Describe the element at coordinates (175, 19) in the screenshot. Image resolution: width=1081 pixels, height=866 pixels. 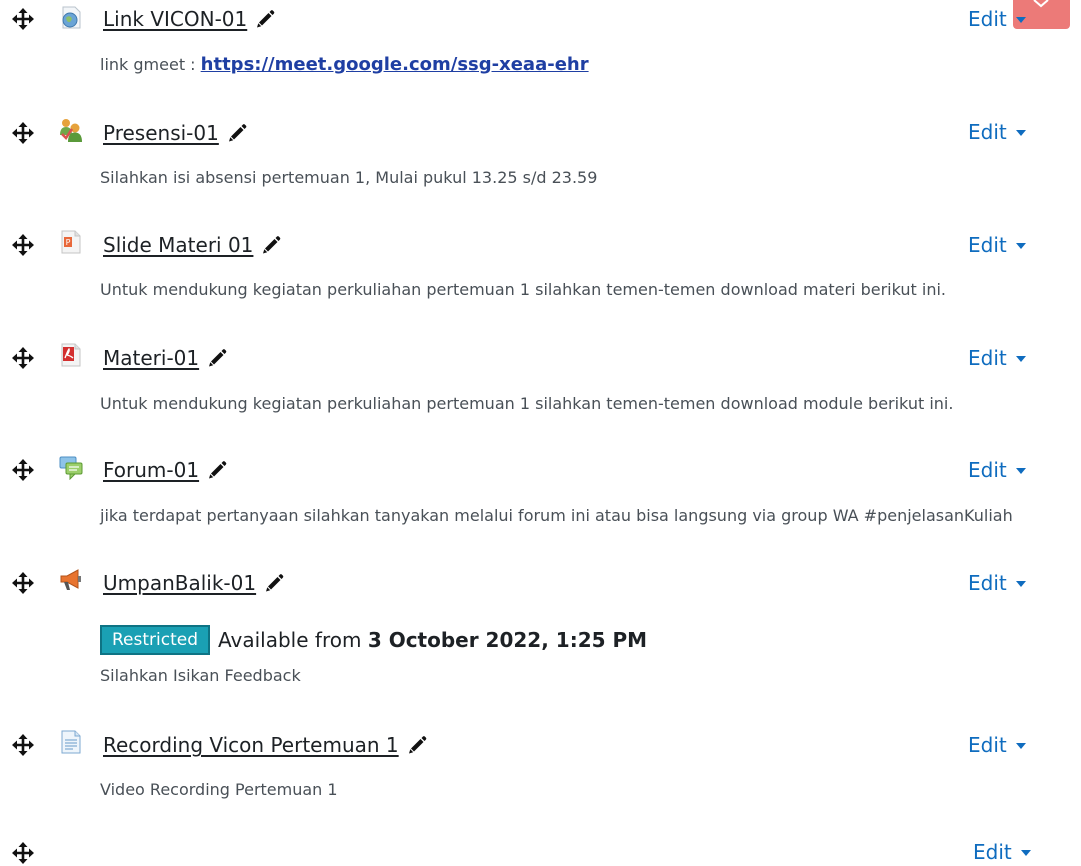
I see `activity-title: Link VICON-01` at that location.